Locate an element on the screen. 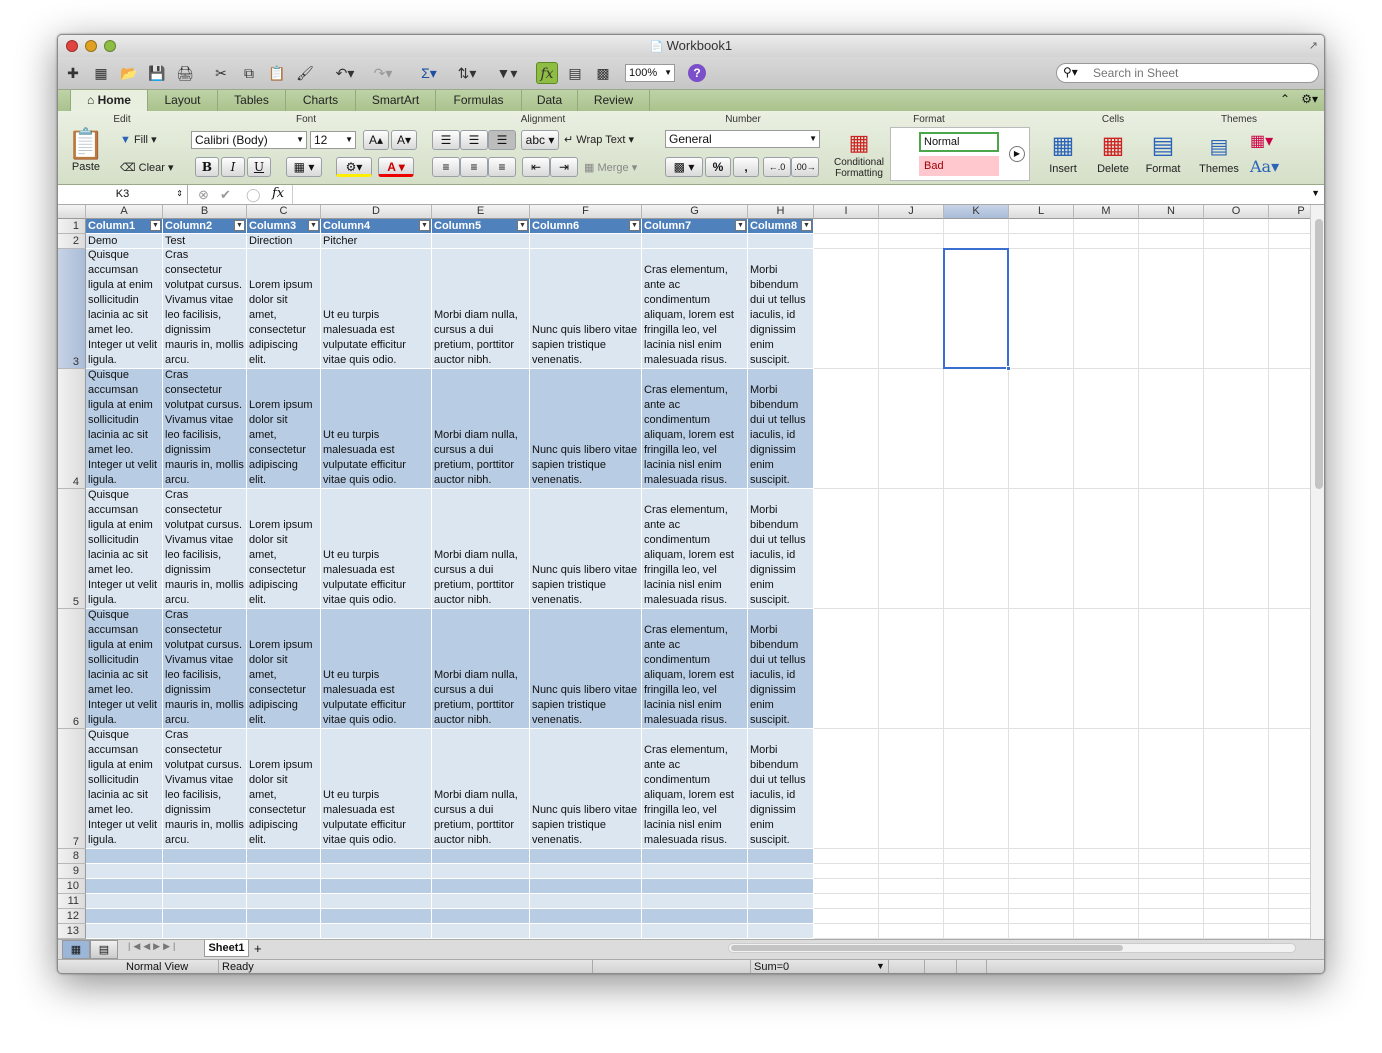  increase-decimal-icon: ←.0 is located at coordinates (777, 167).